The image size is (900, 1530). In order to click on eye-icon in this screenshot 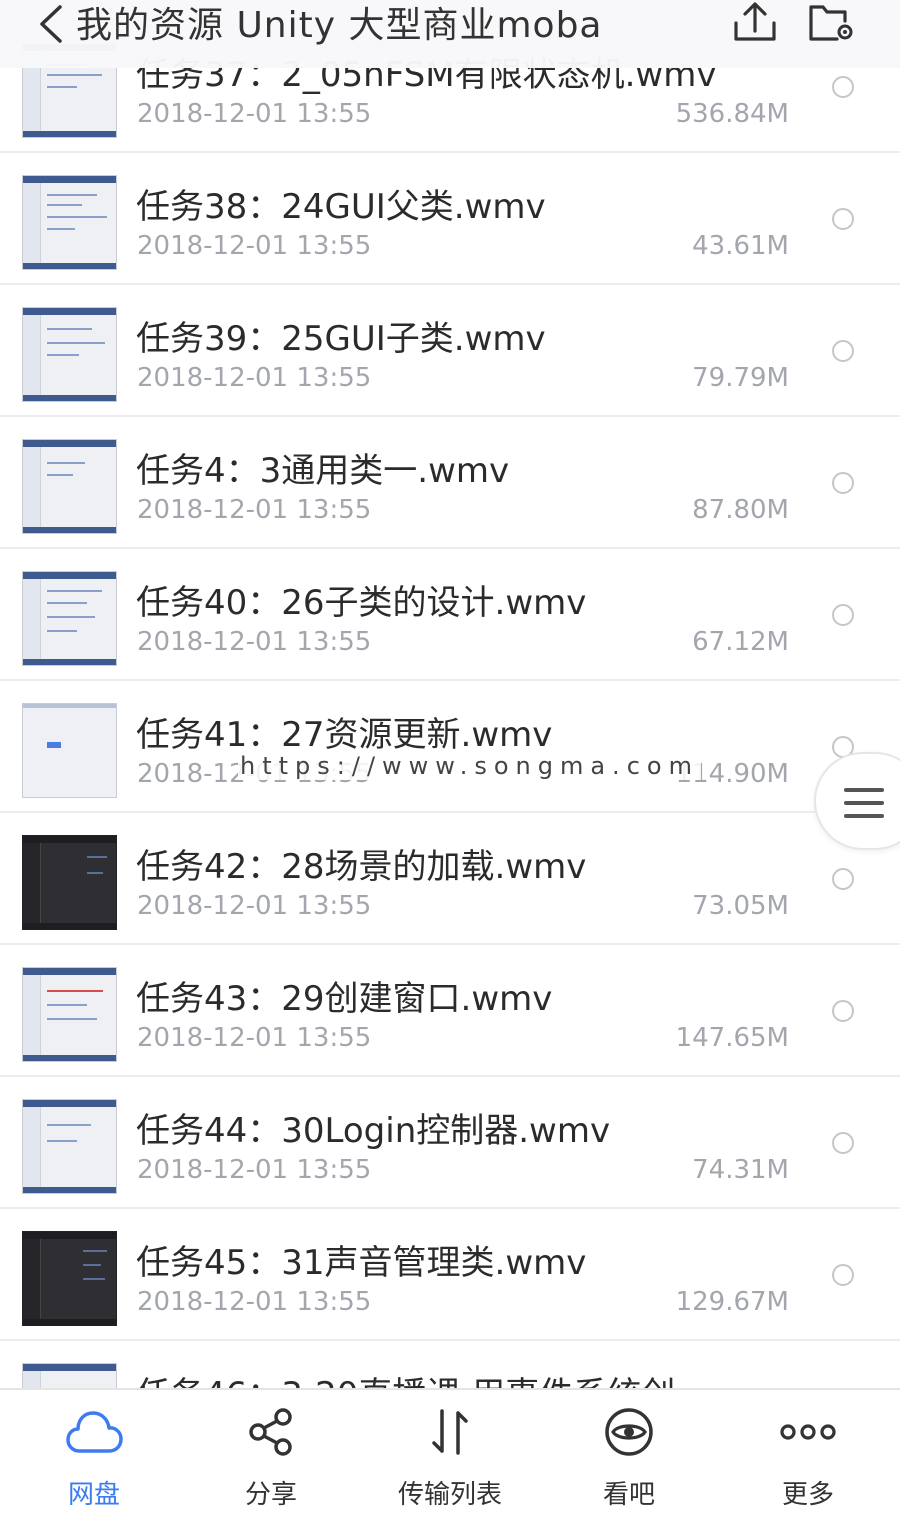, I will do `click(629, 1432)`.